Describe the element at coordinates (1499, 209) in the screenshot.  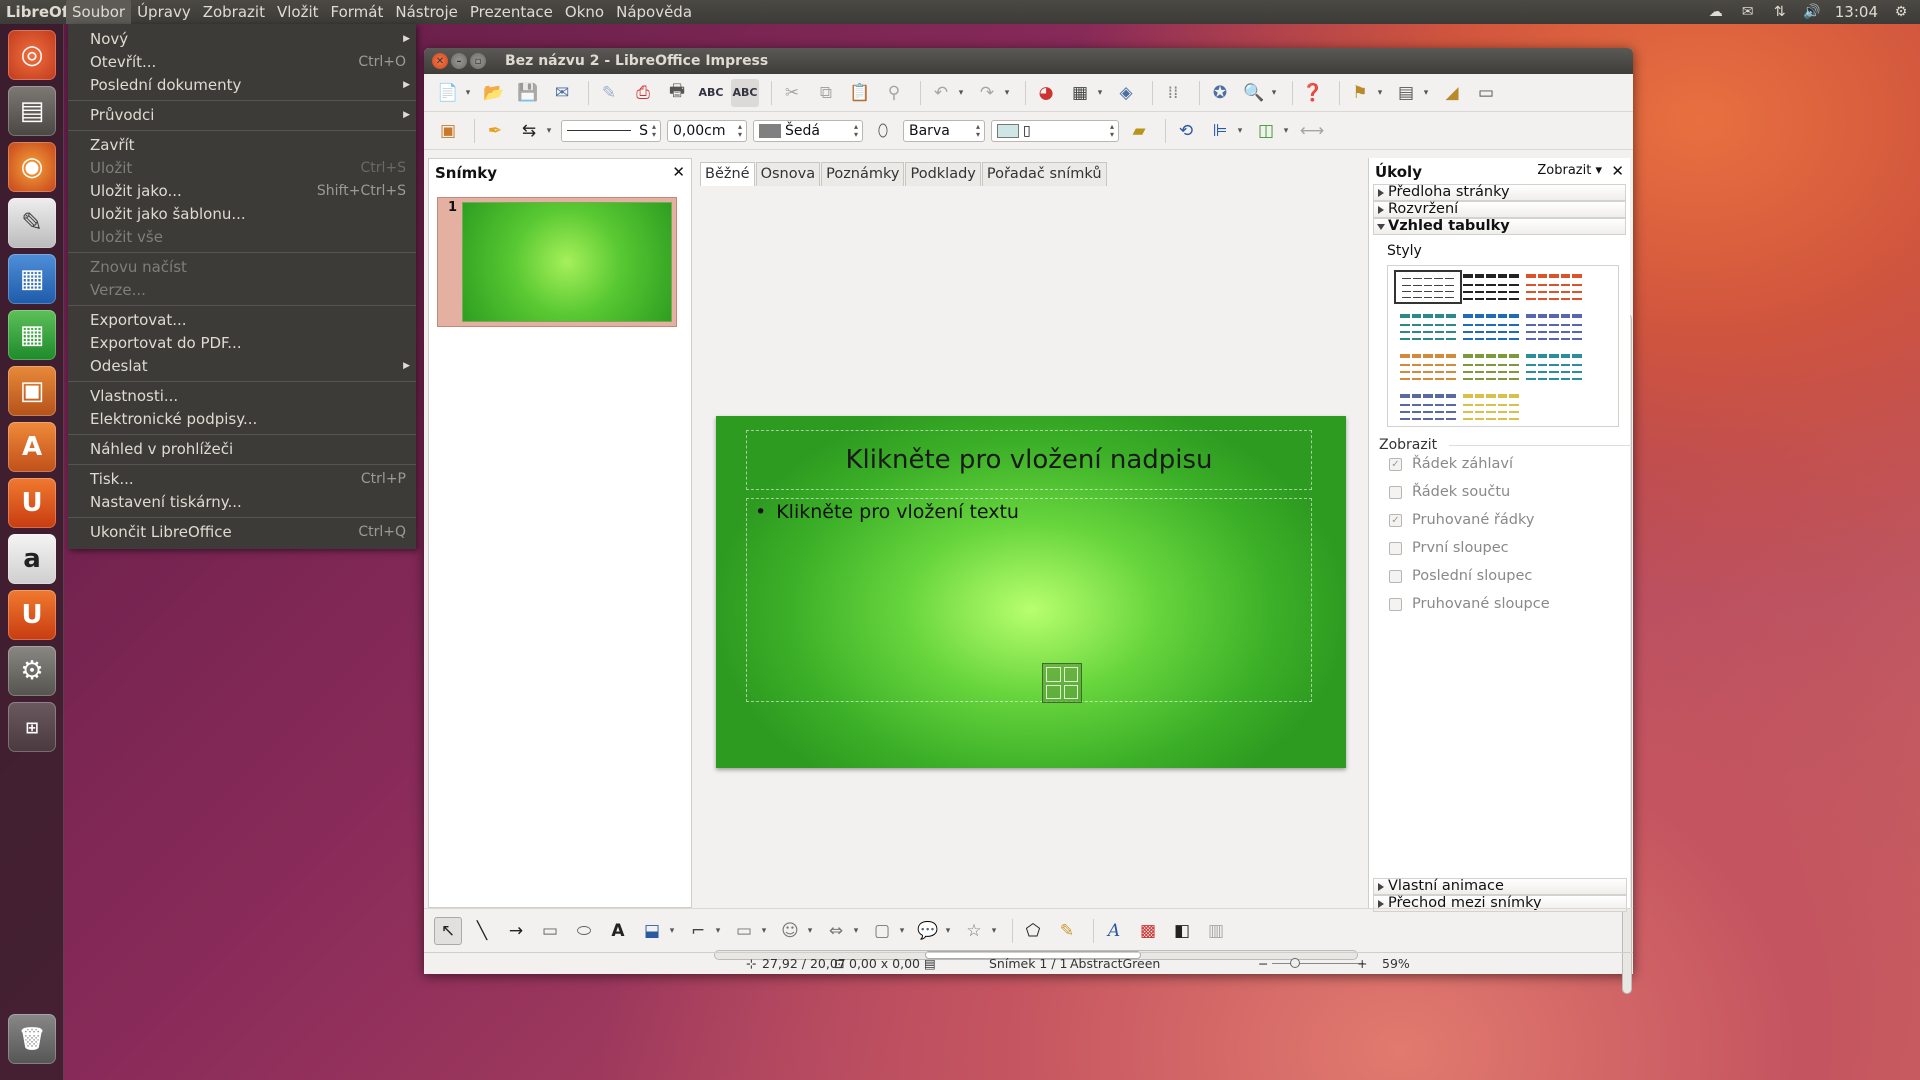
I see `section-layouts: Rozvržení` at that location.